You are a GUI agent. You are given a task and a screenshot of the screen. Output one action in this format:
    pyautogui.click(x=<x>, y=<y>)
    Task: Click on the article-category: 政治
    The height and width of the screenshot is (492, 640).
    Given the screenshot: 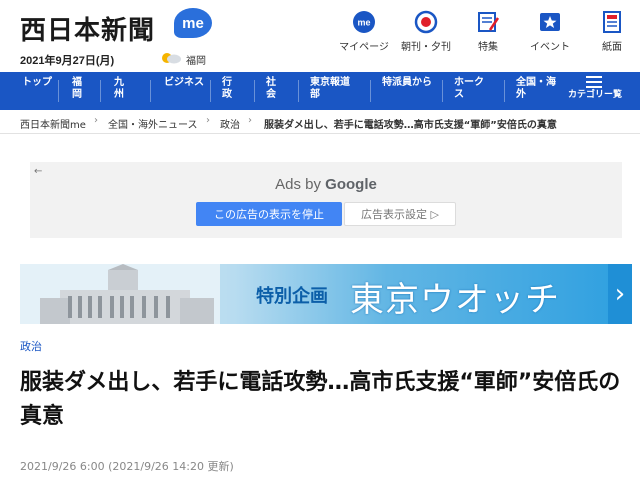 What is the action you would take?
    pyautogui.click(x=31, y=346)
    